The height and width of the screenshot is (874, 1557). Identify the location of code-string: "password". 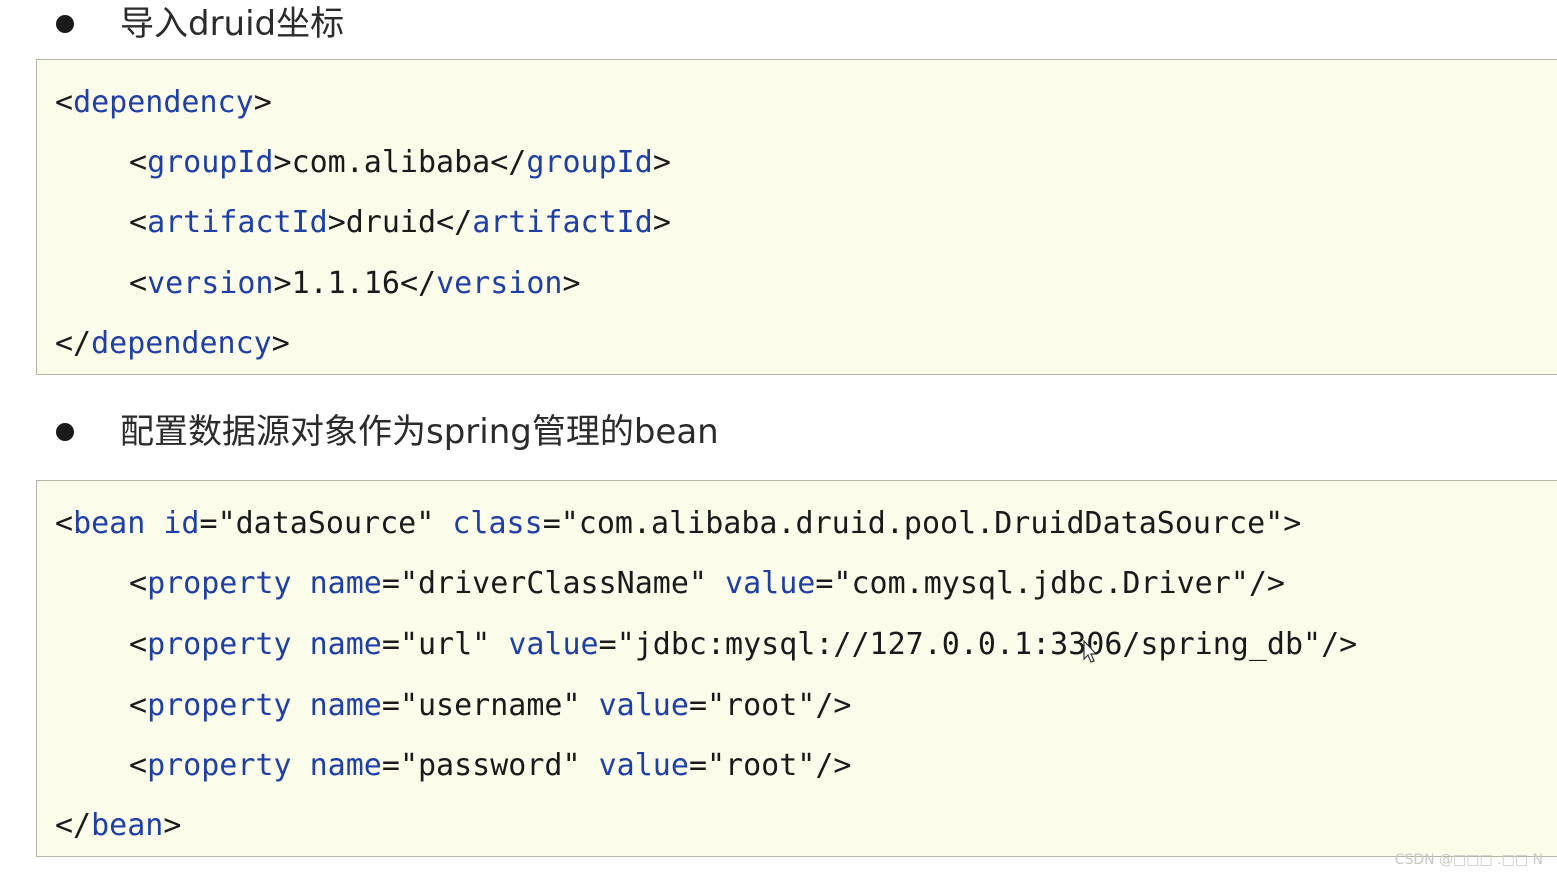
(490, 765).